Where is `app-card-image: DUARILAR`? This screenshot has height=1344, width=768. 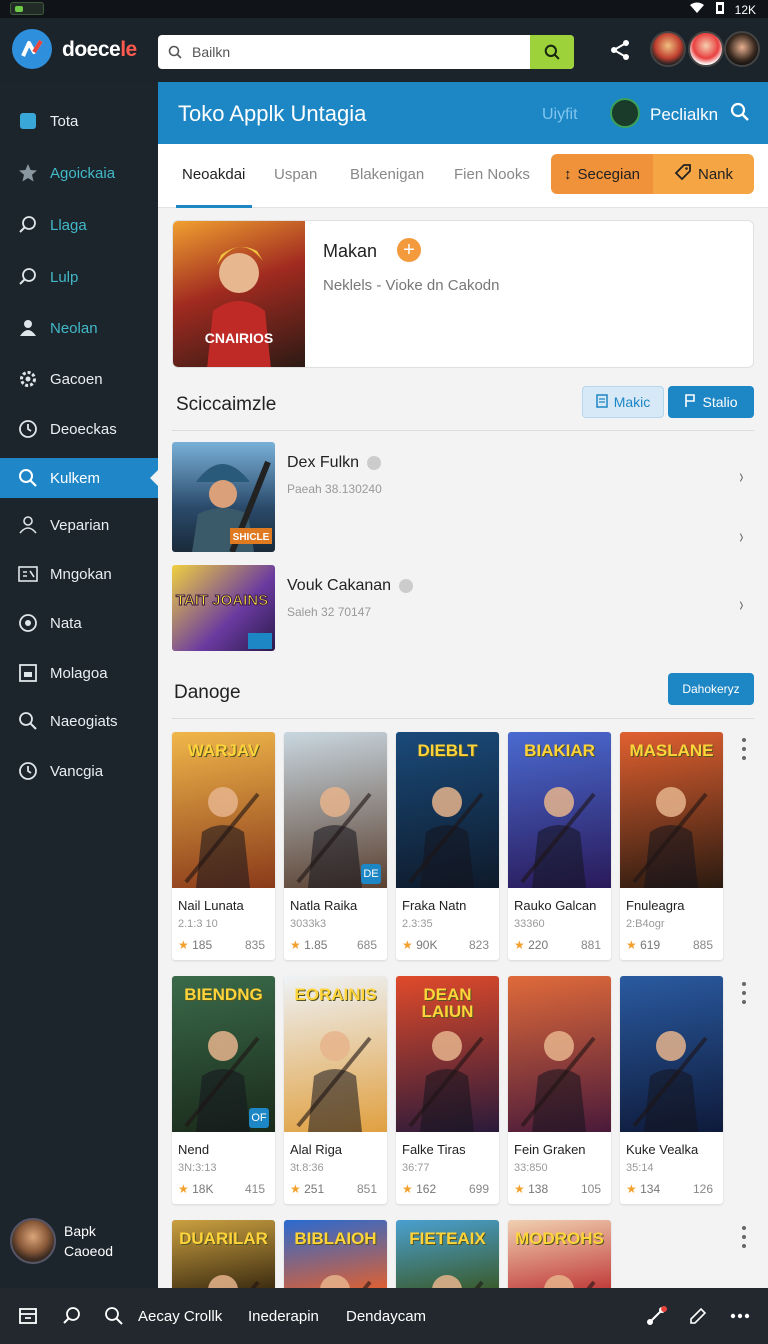
app-card-image: DUARILAR is located at coordinates (223, 1254).